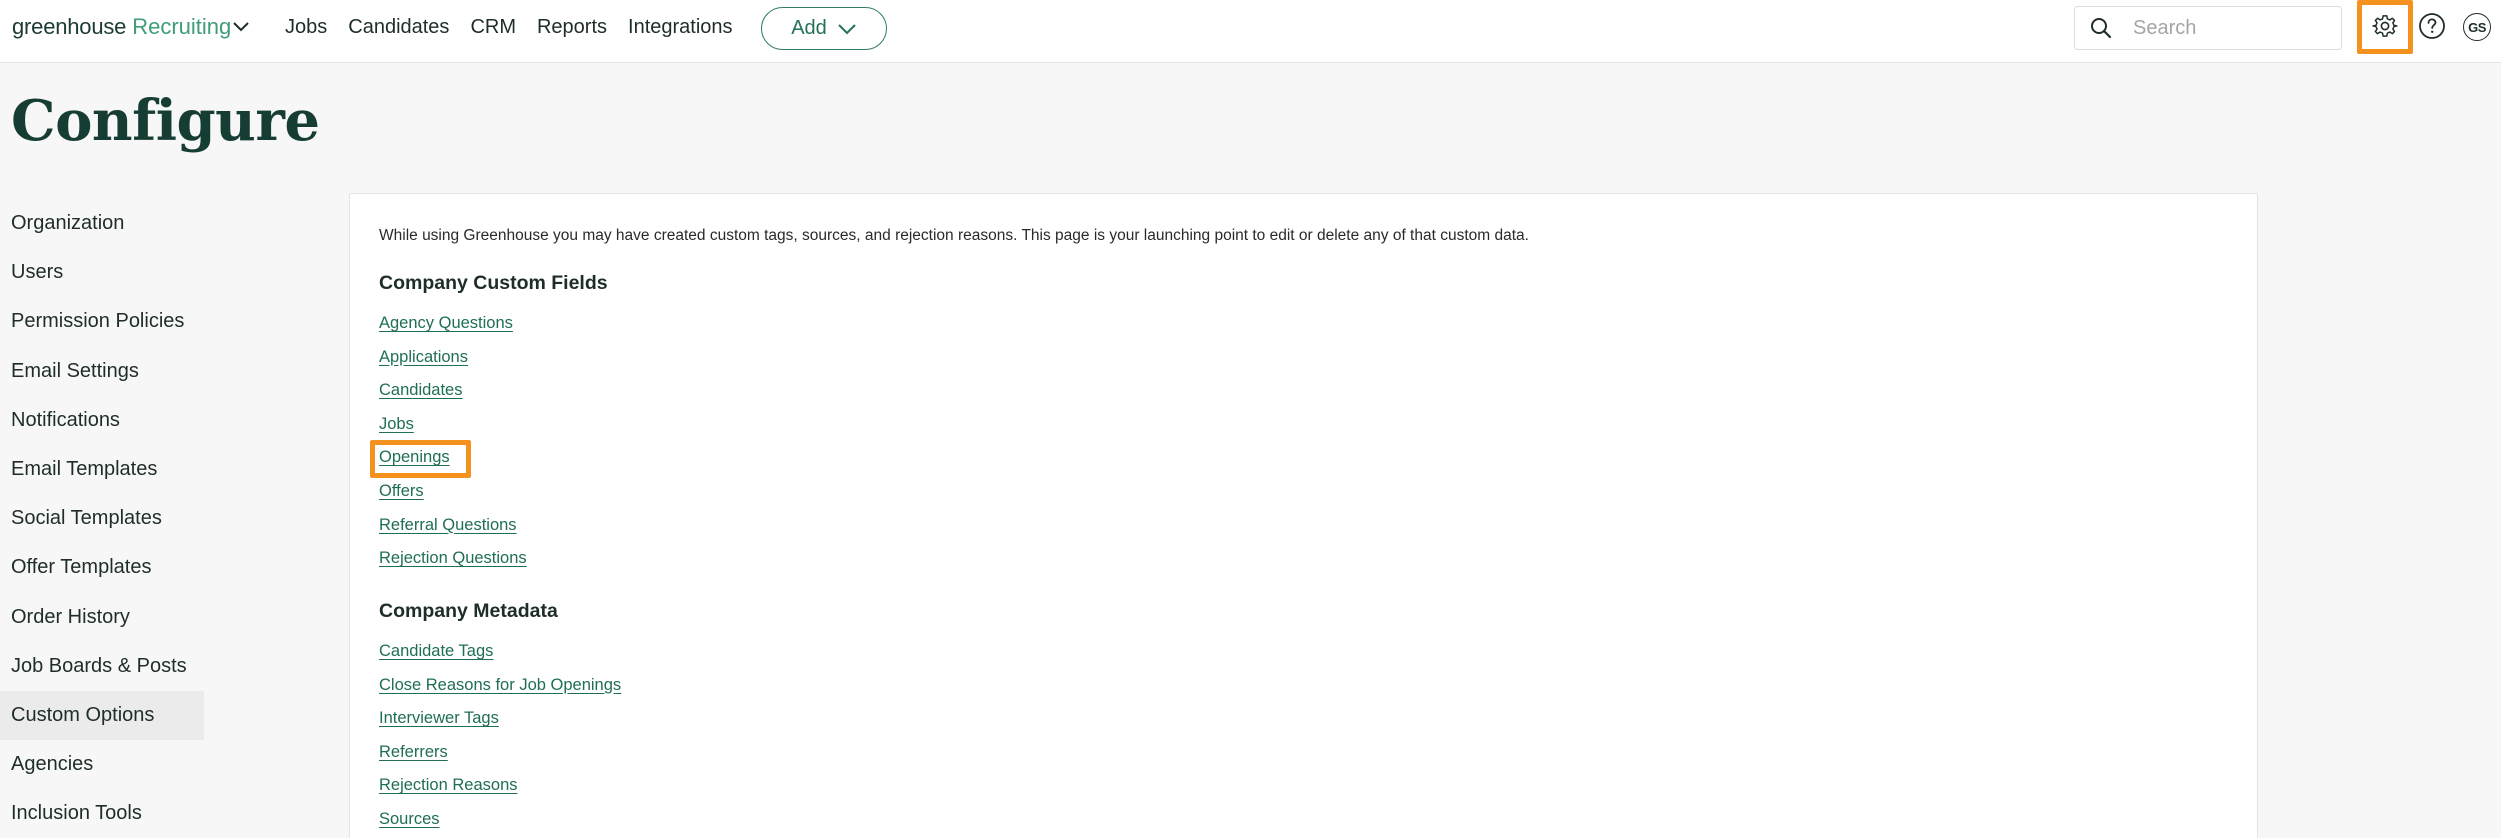  What do you see at coordinates (105, 666) in the screenshot?
I see `sidebar-item-job-boards-posts: Job Boards & Posts` at bounding box center [105, 666].